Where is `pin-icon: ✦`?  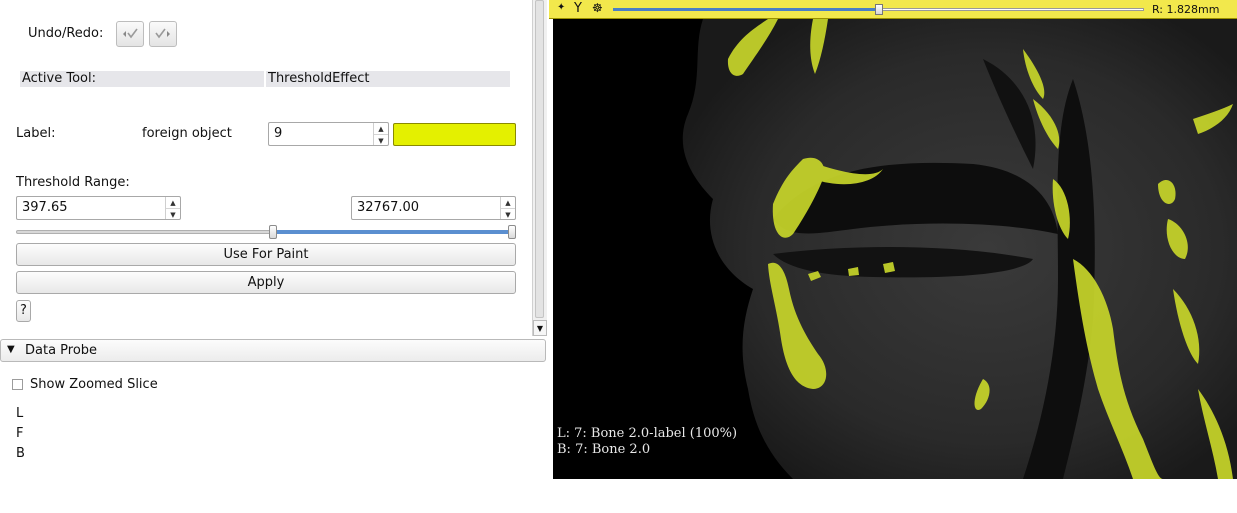
pin-icon: ✦ is located at coordinates (561, 7).